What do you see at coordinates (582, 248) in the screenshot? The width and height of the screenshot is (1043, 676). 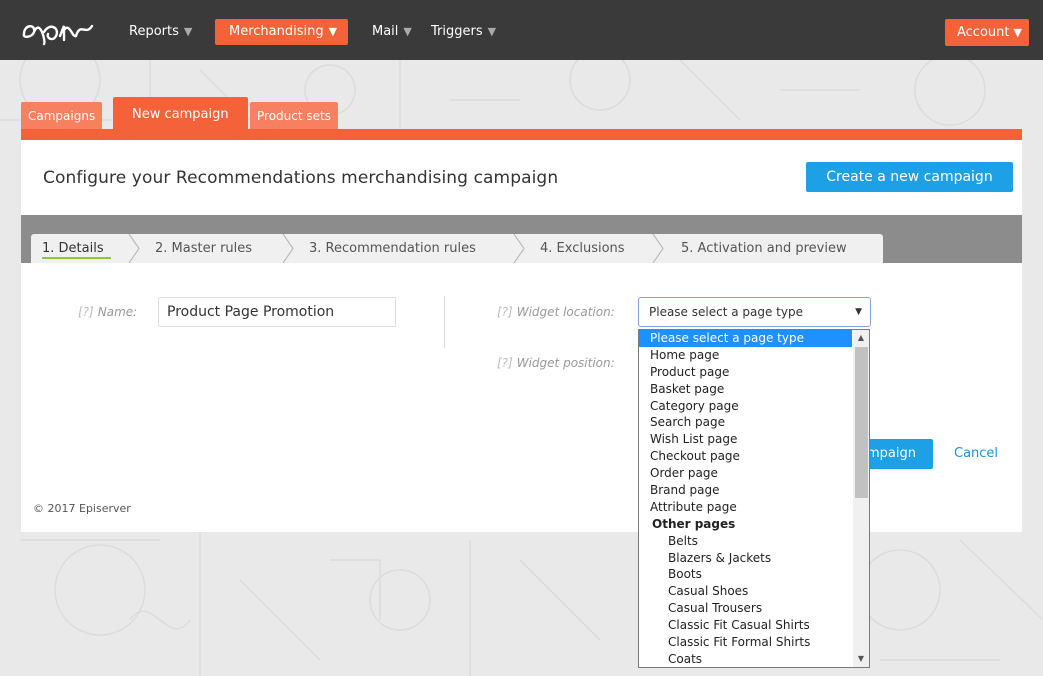 I see `step-exclusions: 4. Exclusions` at bounding box center [582, 248].